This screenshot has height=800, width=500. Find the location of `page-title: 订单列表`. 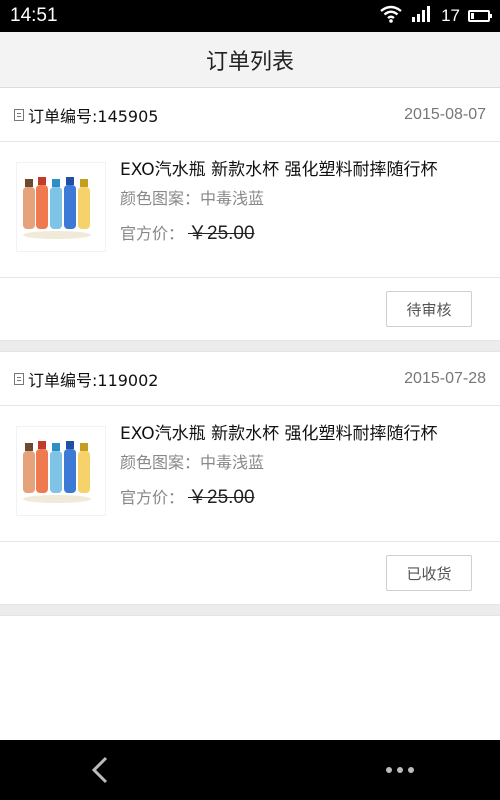

page-title: 订单列表 is located at coordinates (249, 62).